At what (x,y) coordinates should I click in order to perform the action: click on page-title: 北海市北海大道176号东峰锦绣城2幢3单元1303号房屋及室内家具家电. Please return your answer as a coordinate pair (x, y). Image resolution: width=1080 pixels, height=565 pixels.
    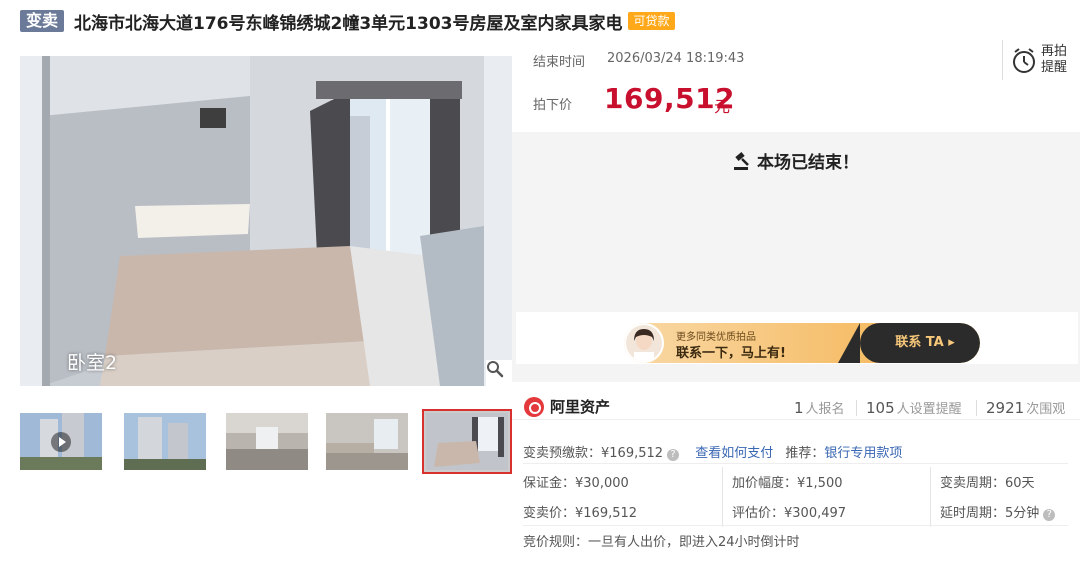
    Looking at the image, I should click on (348, 23).